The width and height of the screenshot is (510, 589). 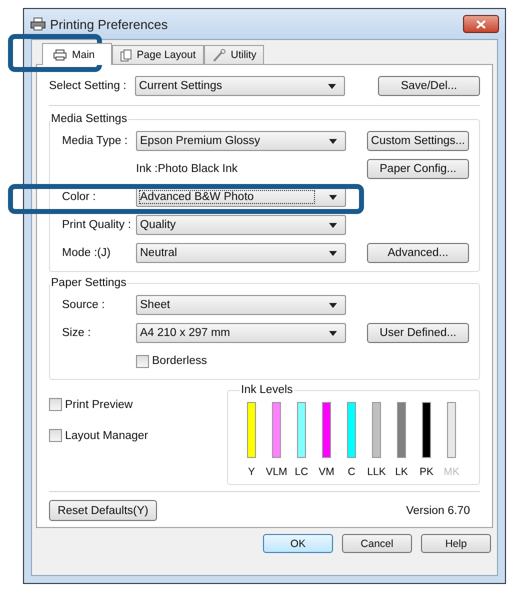 What do you see at coordinates (456, 543) in the screenshot?
I see `dialog-button: Help` at bounding box center [456, 543].